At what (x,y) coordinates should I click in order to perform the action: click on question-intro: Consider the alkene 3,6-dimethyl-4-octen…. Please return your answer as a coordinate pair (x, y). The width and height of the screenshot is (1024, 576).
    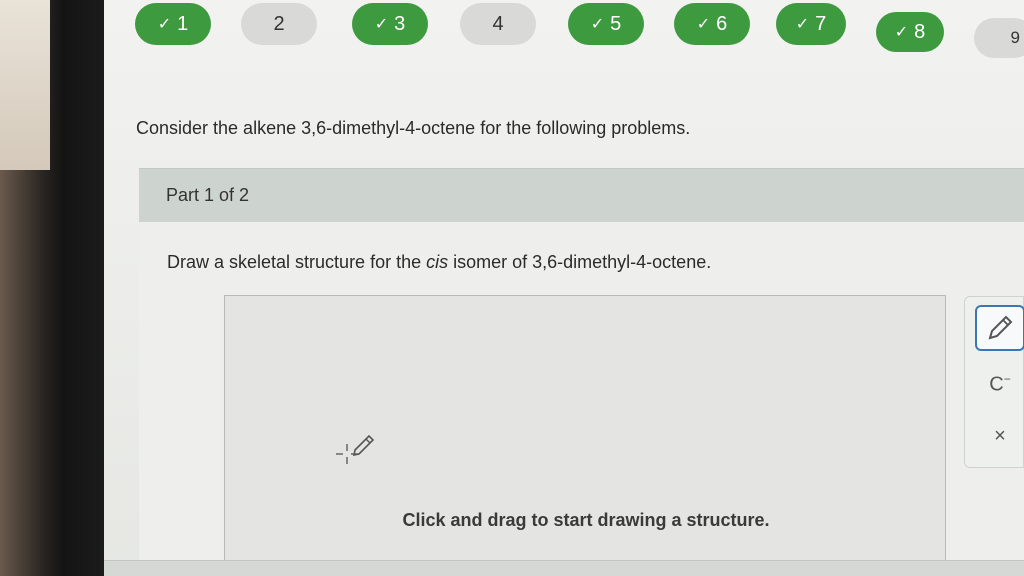
    Looking at the image, I should click on (413, 128).